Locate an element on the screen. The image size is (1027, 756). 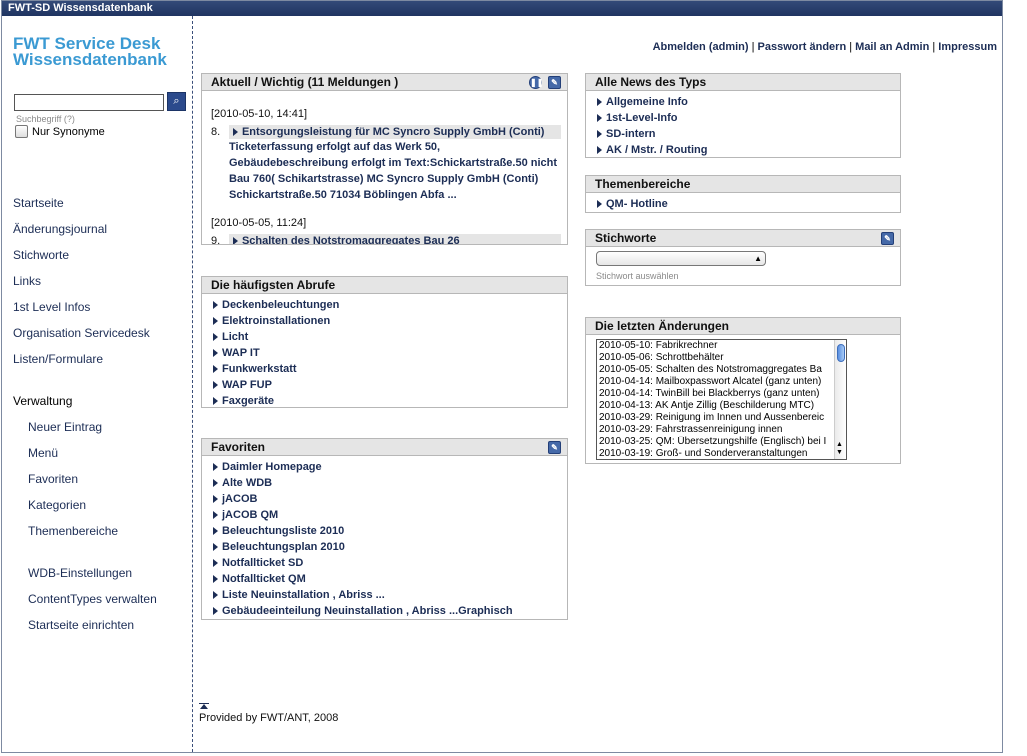
keywords-panel-title: Stichworte is located at coordinates (626, 238).